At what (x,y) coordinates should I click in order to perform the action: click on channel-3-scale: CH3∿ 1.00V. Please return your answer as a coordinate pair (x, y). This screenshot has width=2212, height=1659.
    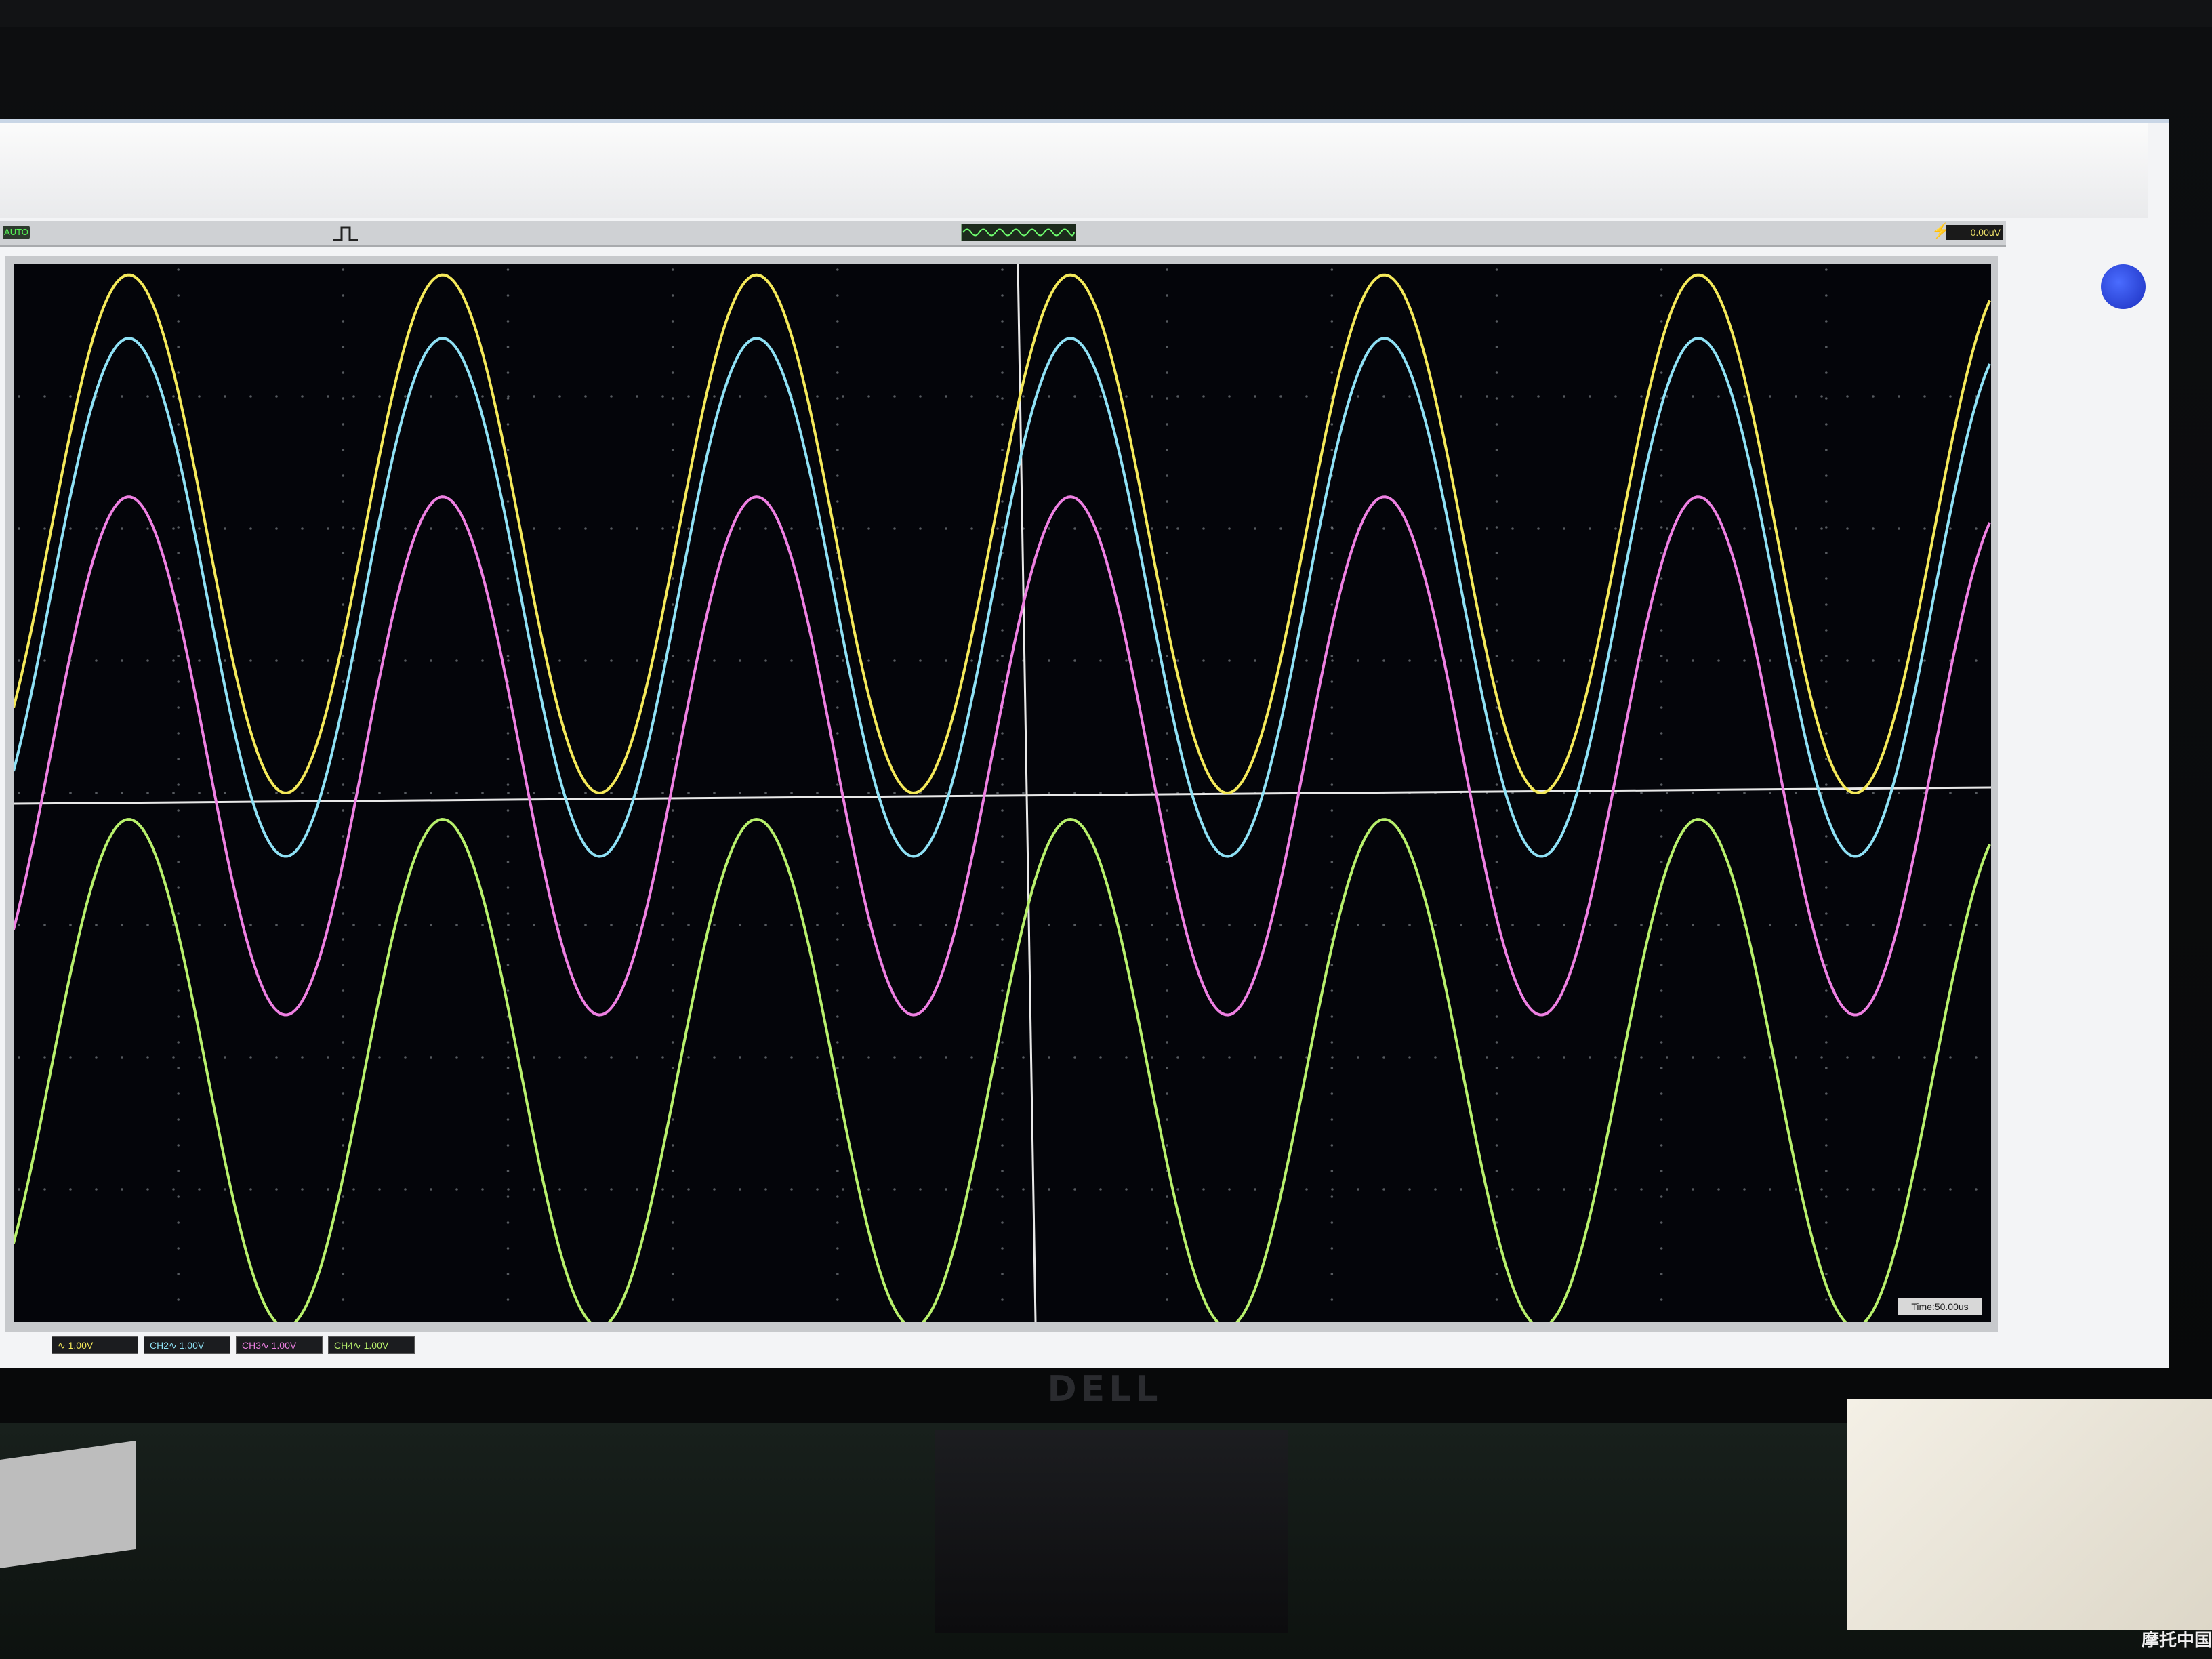
    Looking at the image, I should click on (269, 1345).